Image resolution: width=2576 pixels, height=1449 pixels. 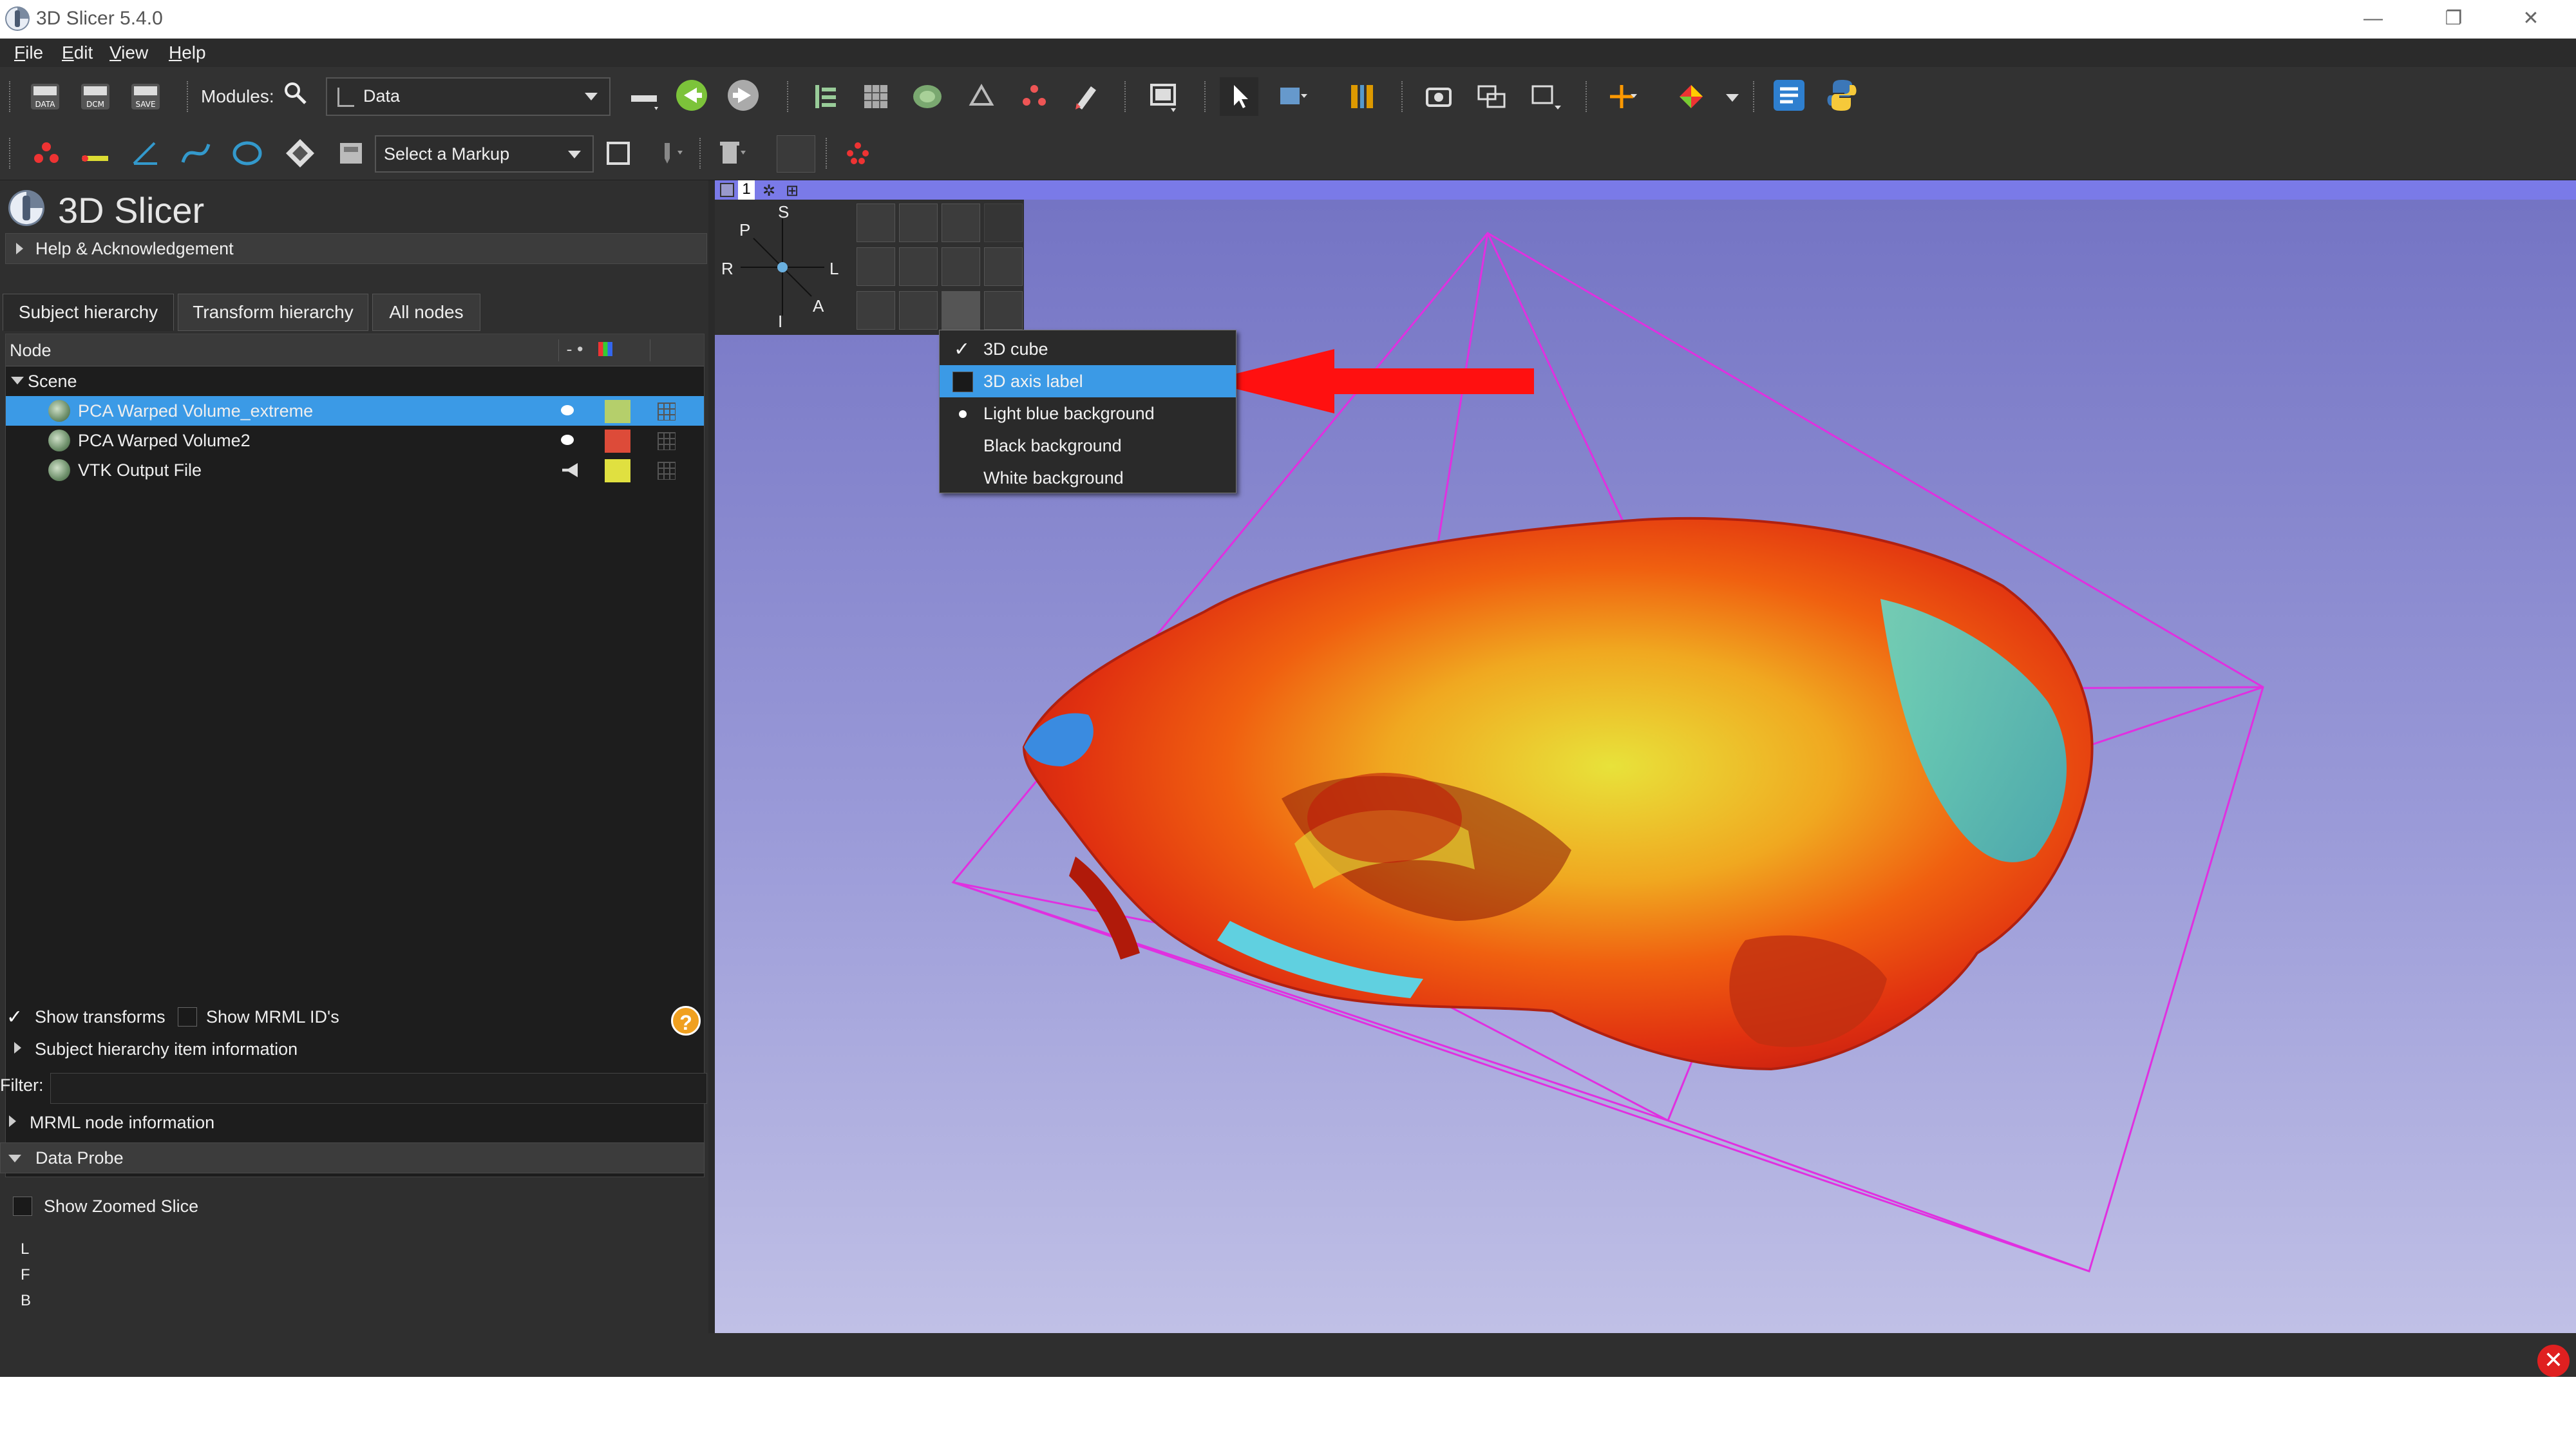 I want to click on markups-settings-icon, so click(x=857, y=153).